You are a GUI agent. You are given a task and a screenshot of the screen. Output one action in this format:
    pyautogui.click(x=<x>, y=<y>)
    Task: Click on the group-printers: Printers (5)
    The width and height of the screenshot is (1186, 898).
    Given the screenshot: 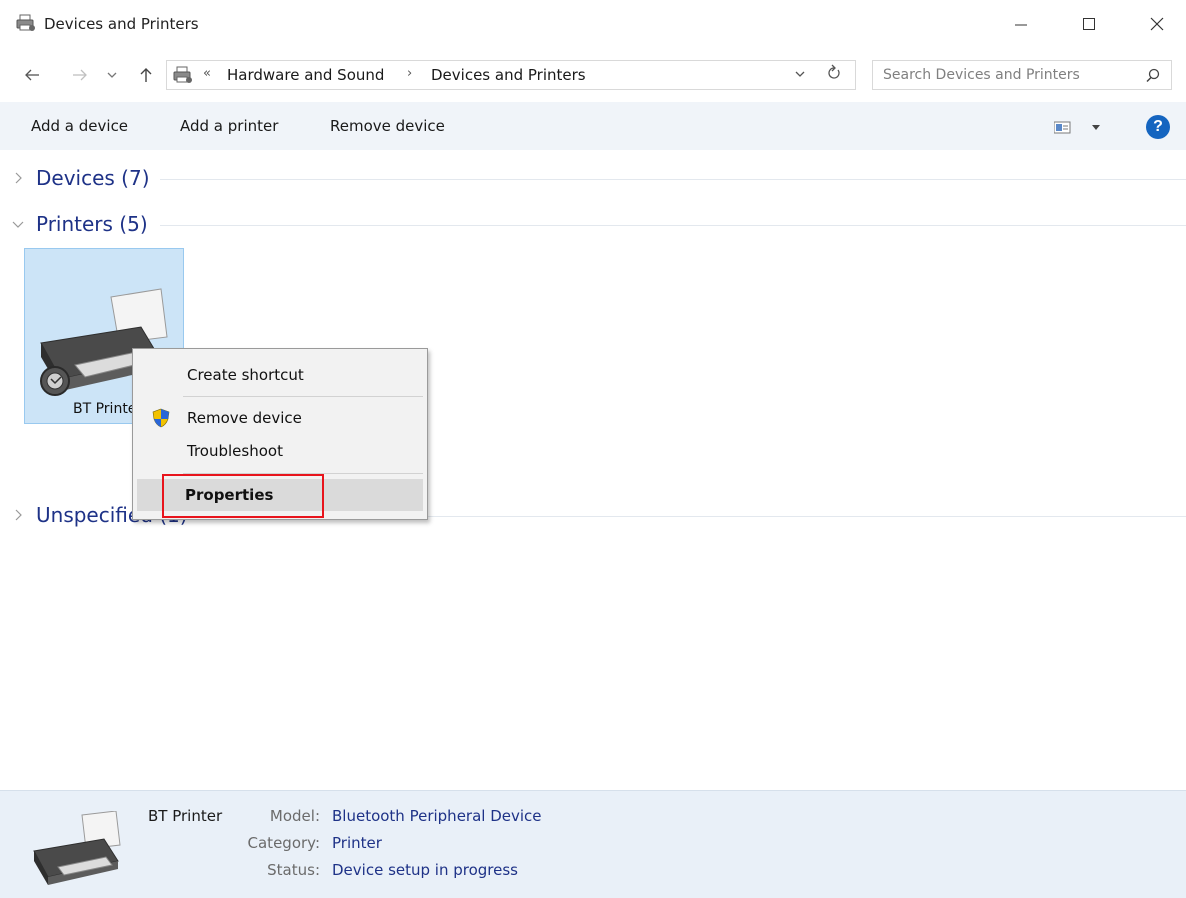 What is the action you would take?
    pyautogui.click(x=598, y=226)
    